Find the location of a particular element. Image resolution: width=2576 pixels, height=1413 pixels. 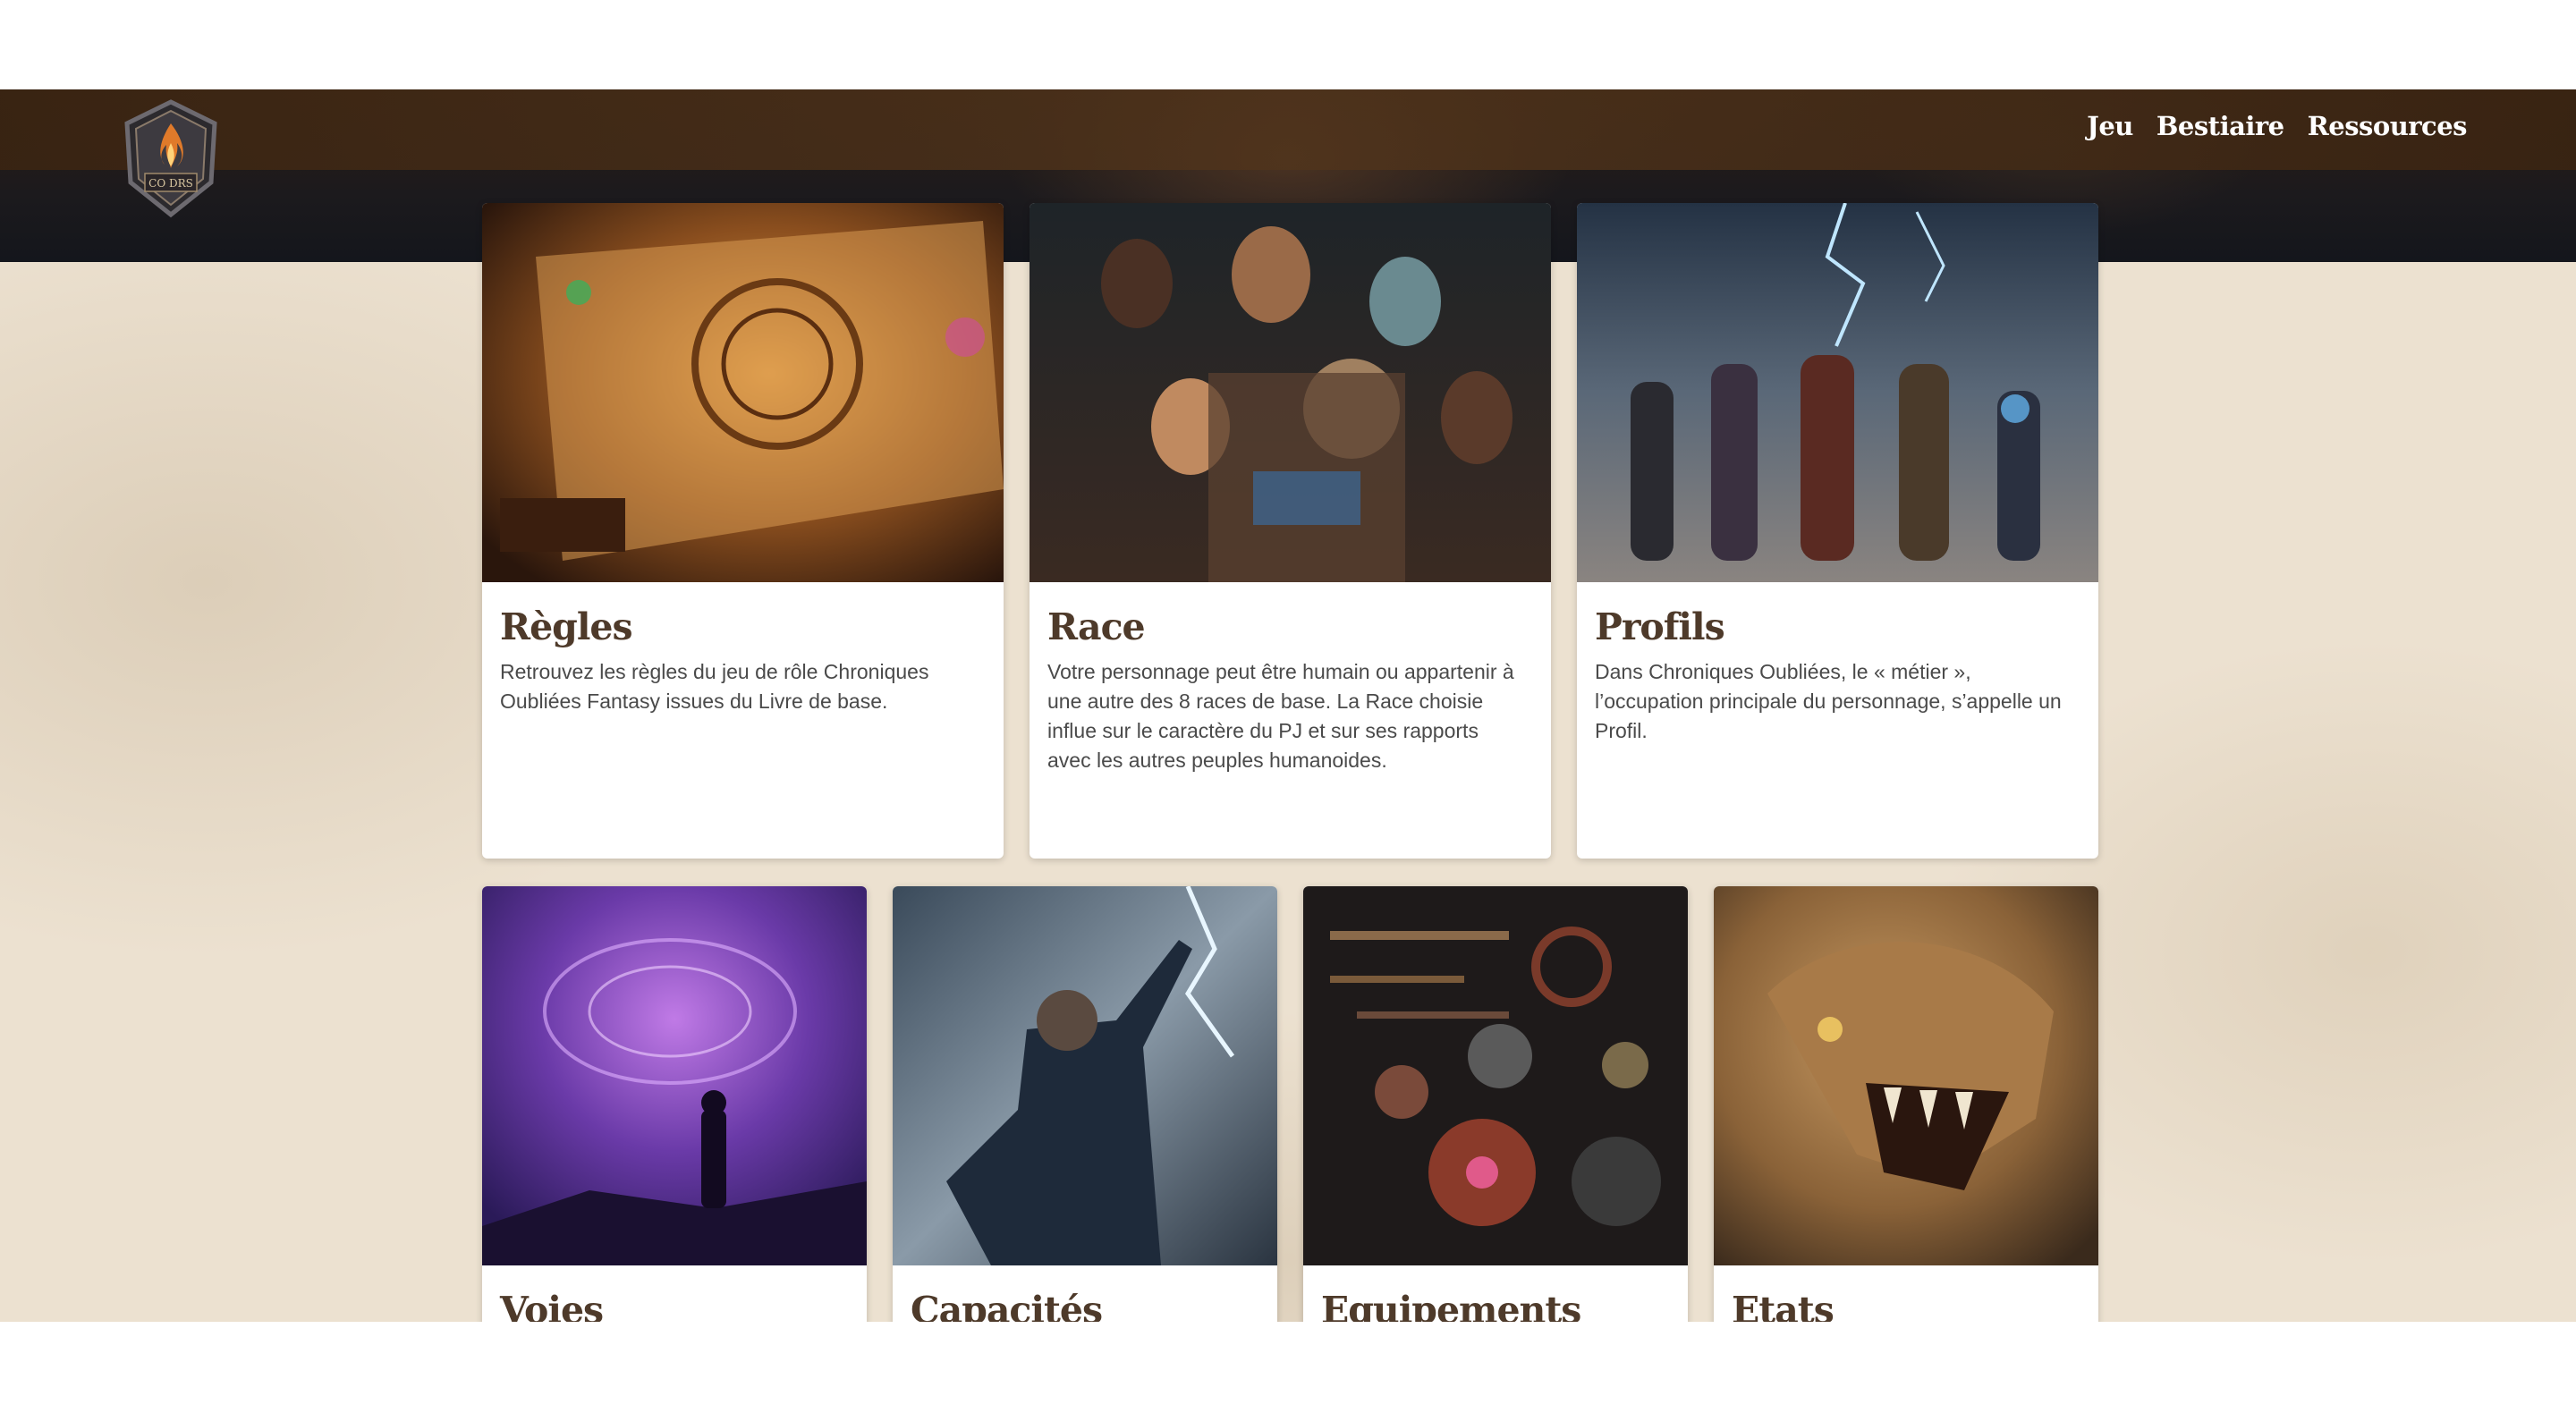

main-nav: Jeu Bestiaire Ressources is located at coordinates (2277, 126).